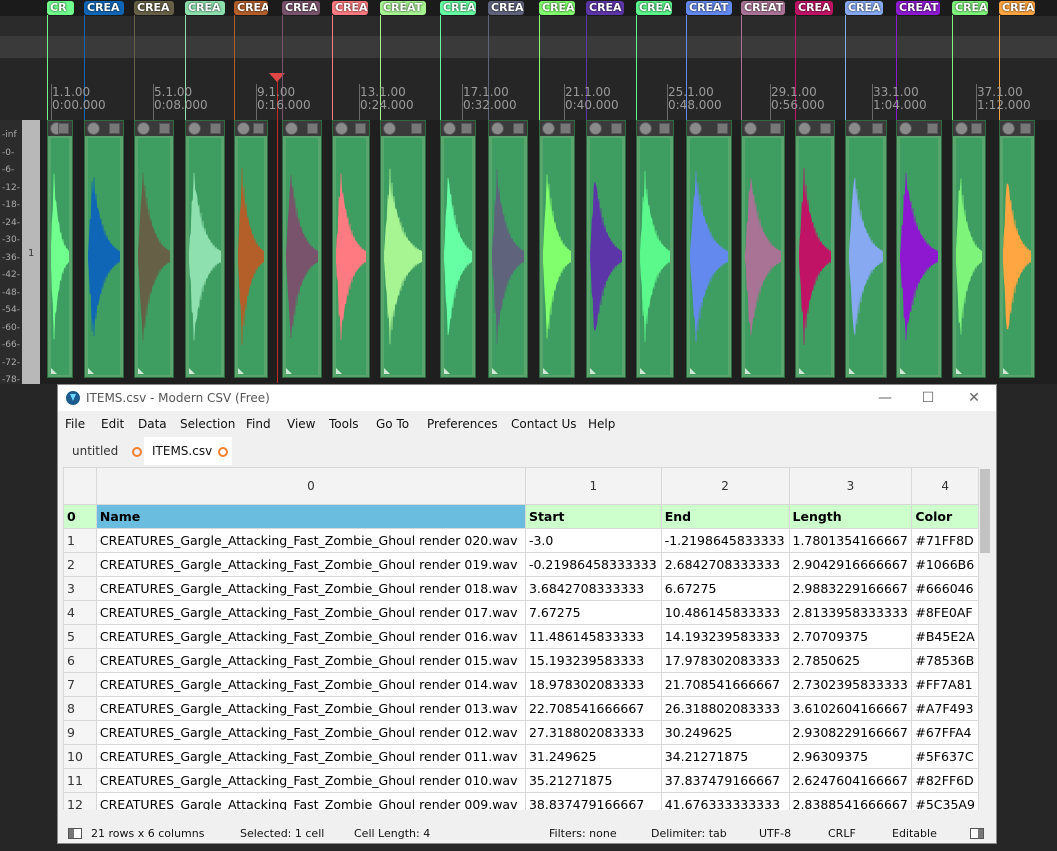 The image size is (1057, 851). What do you see at coordinates (850, 612) in the screenshot?
I see `grid-cell: 2.8133958333333` at bounding box center [850, 612].